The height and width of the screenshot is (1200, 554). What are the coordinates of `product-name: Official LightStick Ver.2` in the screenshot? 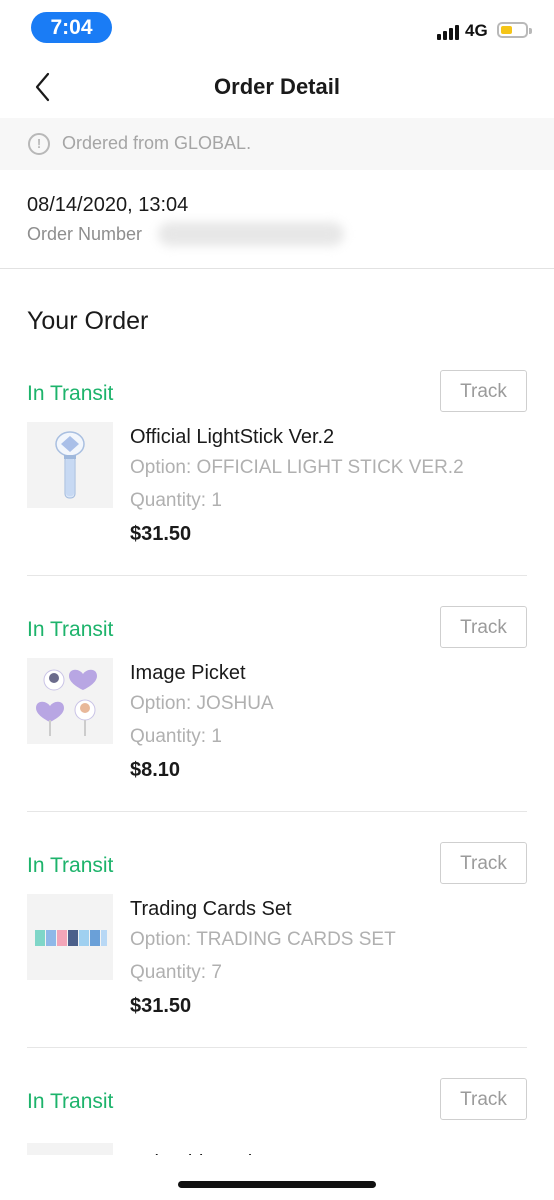 It's located at (232, 437).